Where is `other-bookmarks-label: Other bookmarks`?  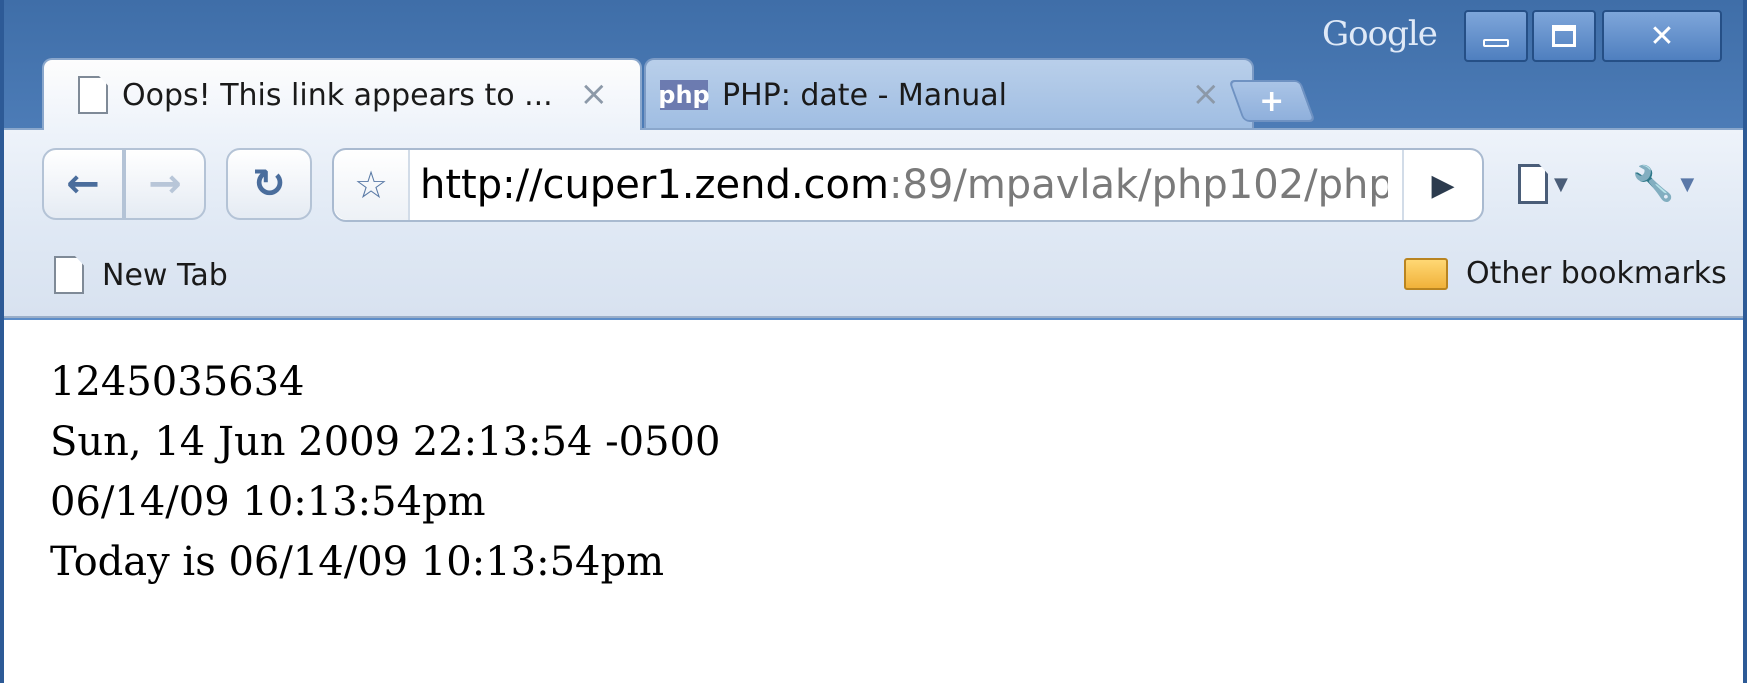
other-bookmarks-label: Other bookmarks is located at coordinates (1596, 273).